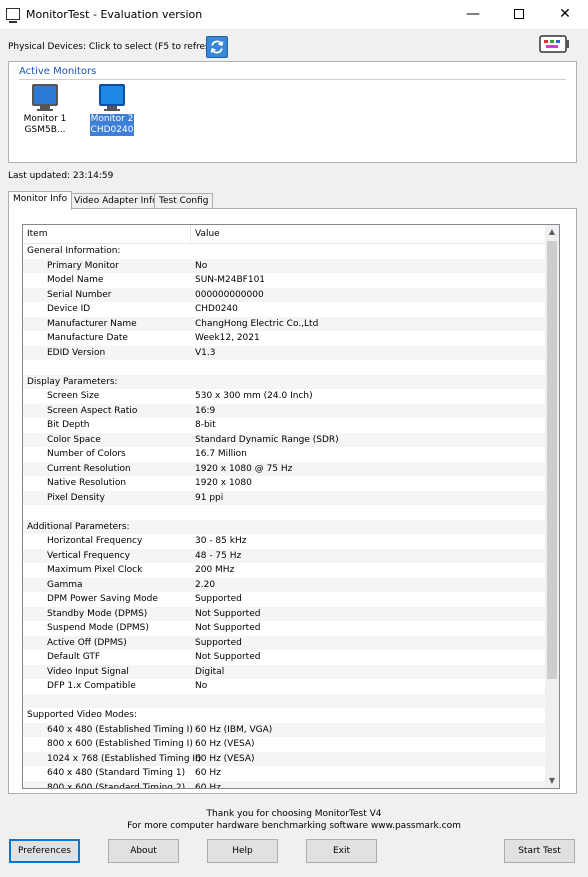 This screenshot has height=877, width=588. What do you see at coordinates (284, 280) in the screenshot?
I see `table-row: Model Name SUN-M24BF101` at bounding box center [284, 280].